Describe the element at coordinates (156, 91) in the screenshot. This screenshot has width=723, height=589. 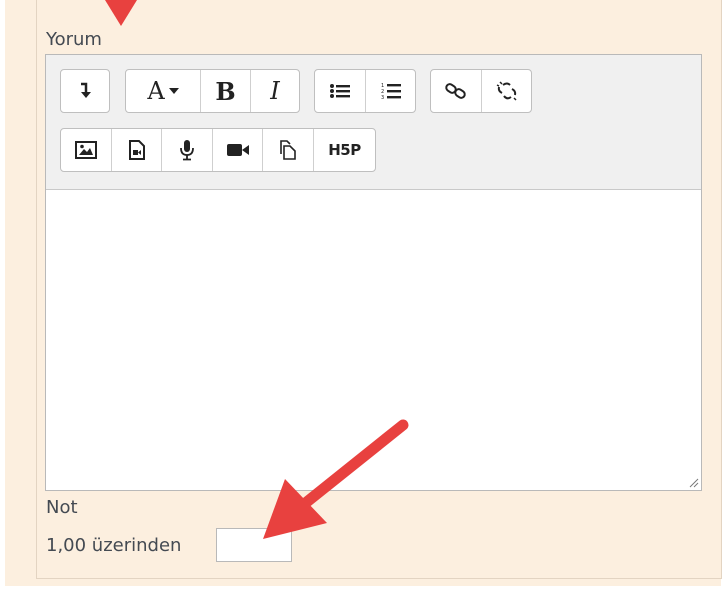
I see `font-icon: A` at that location.